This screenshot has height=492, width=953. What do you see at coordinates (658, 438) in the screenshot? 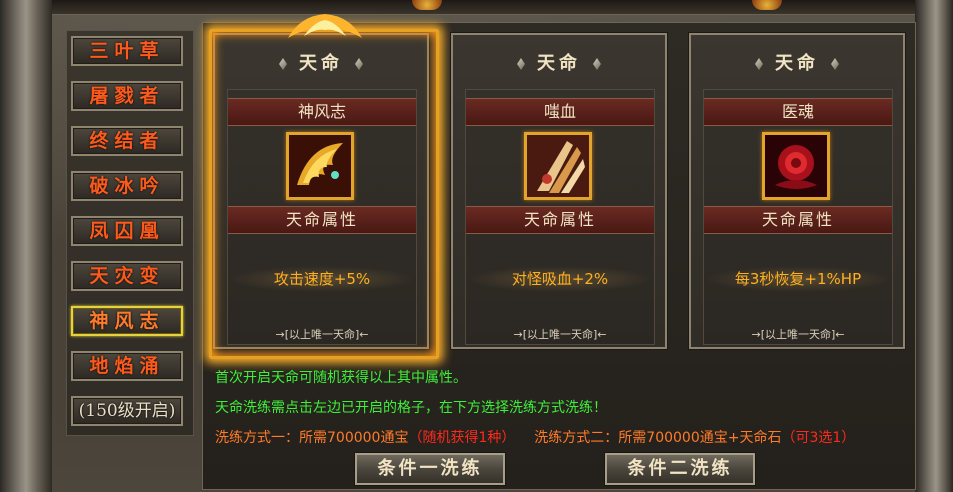
I see `method-two-text: 洗练方式二：所需700000通宝+天命石` at bounding box center [658, 438].